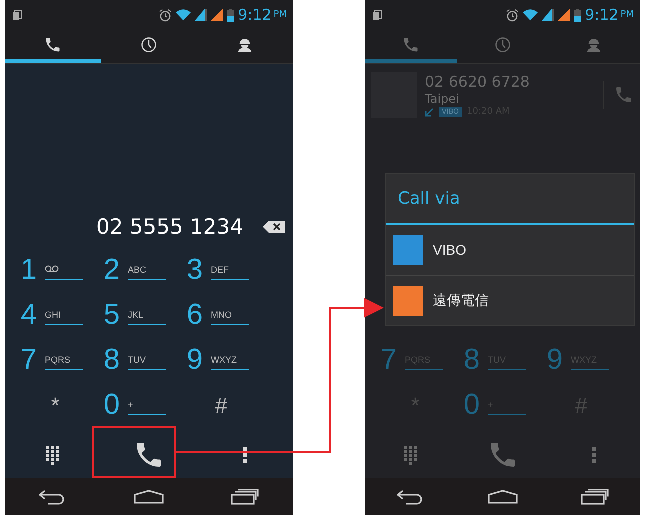 This screenshot has width=645, height=515. Describe the element at coordinates (60, 315) in the screenshot. I see `dial-key: 4 GHI` at that location.